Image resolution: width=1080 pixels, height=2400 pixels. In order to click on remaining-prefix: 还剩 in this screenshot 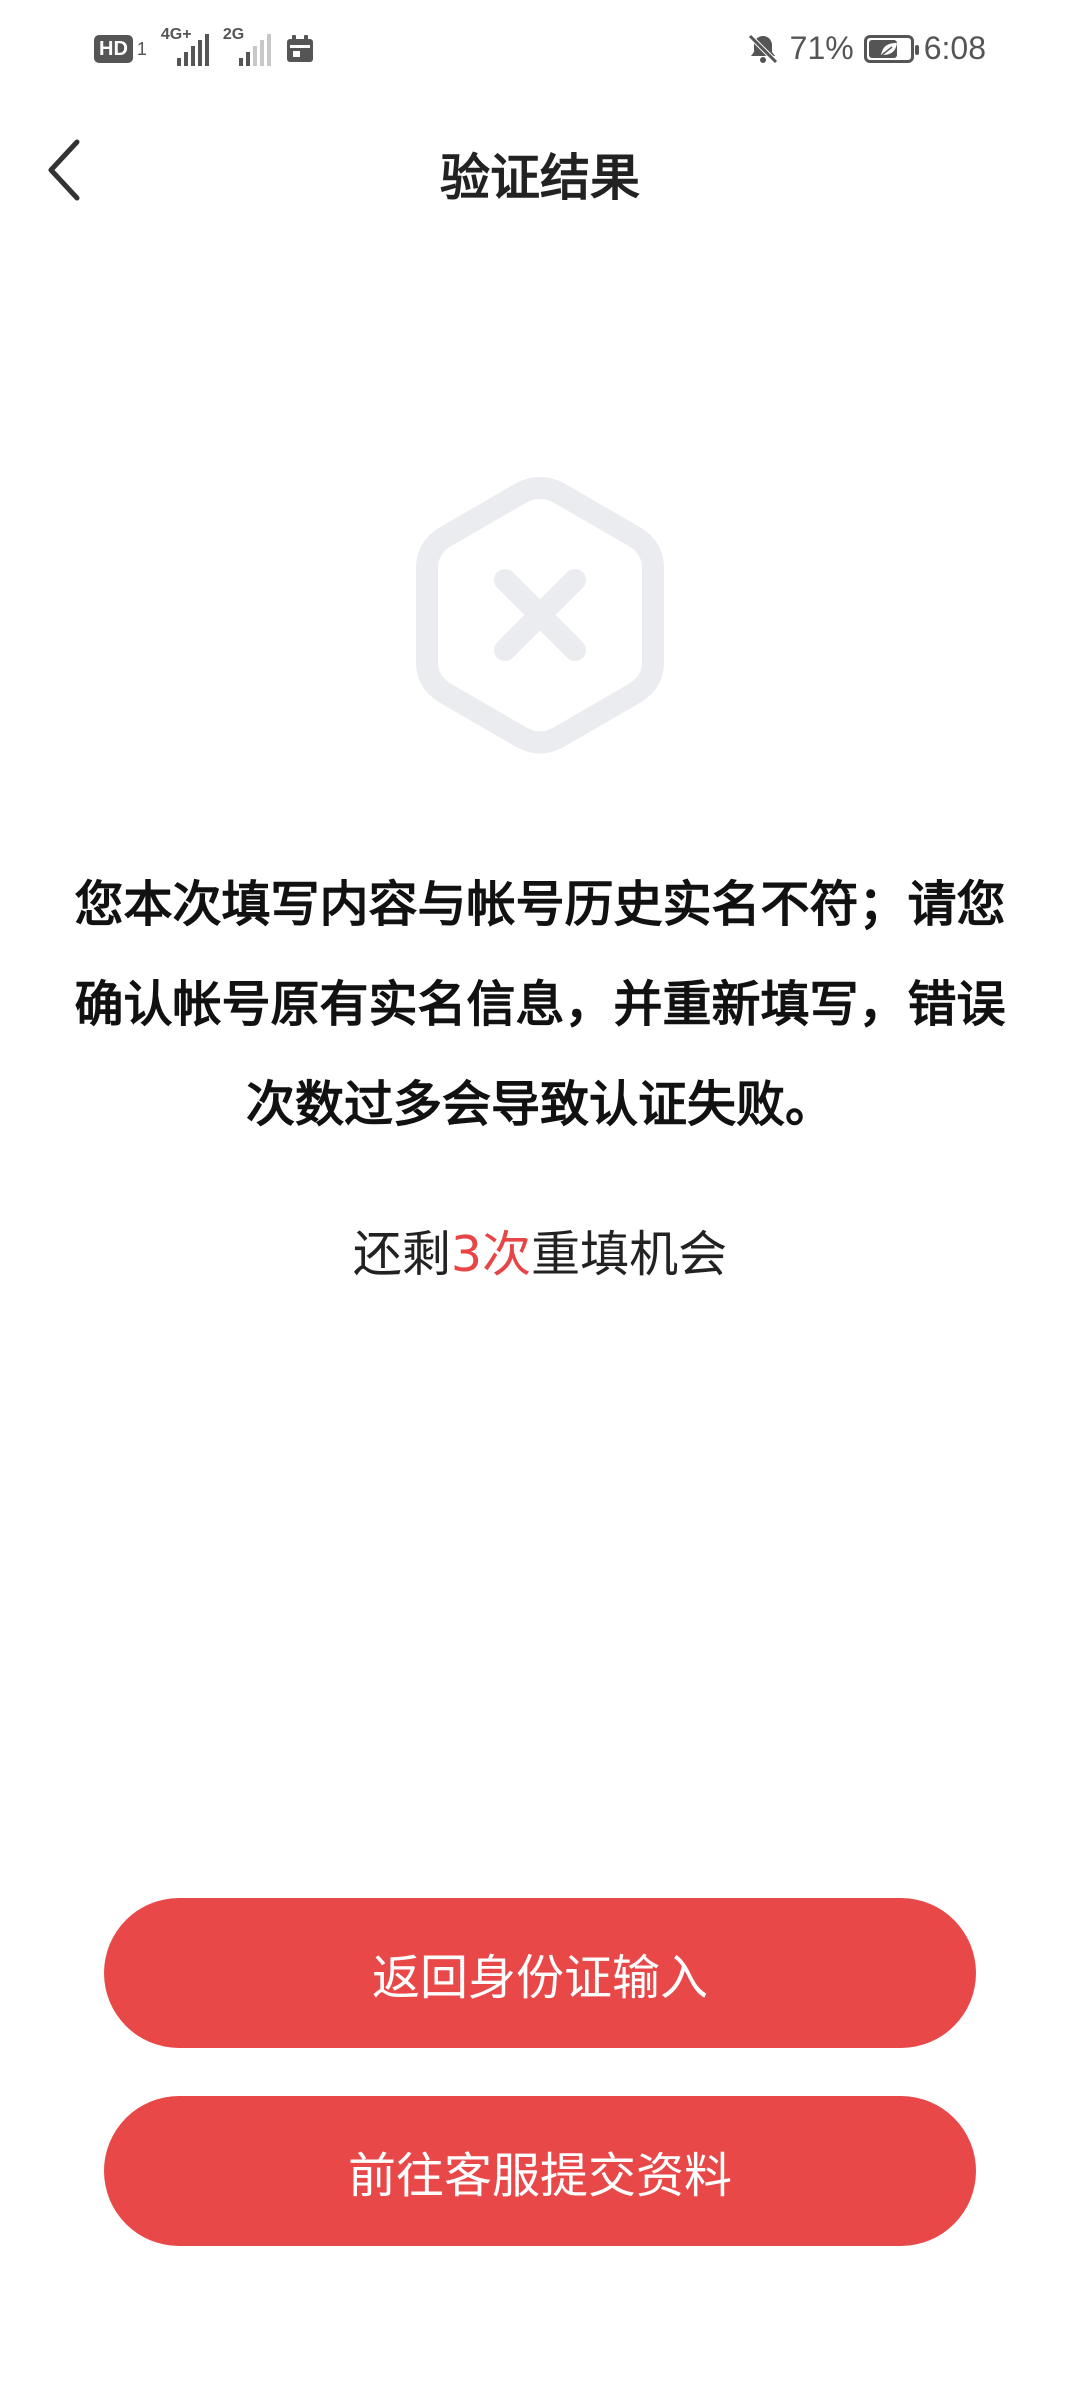, I will do `click(401, 1254)`.